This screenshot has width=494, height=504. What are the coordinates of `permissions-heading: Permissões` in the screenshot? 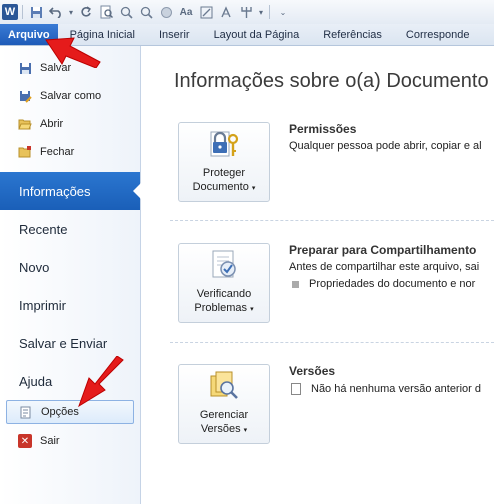 It's located at (323, 129).